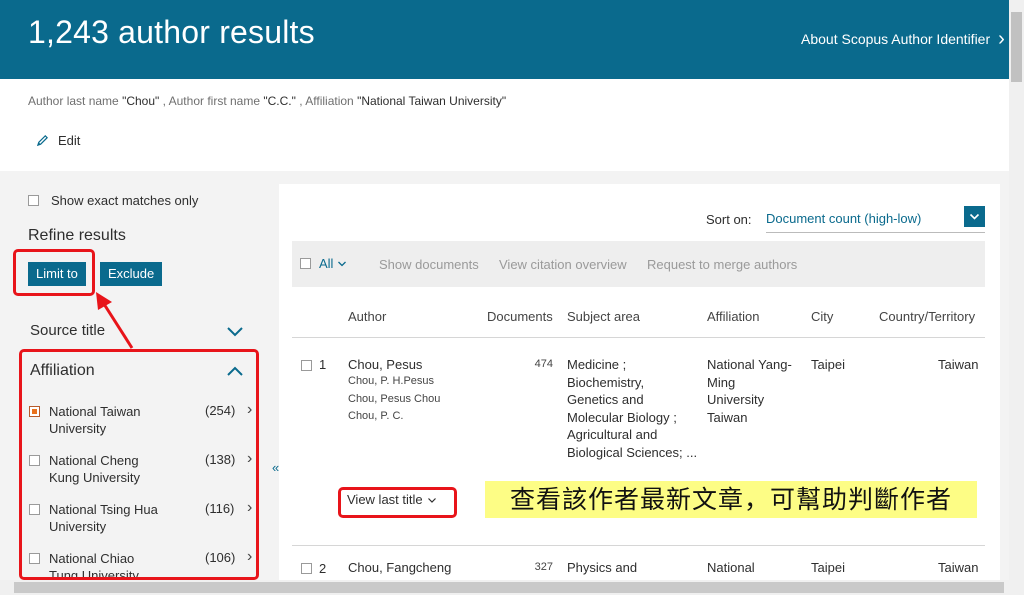  I want to click on last-name-value: "Chou", so click(141, 101).